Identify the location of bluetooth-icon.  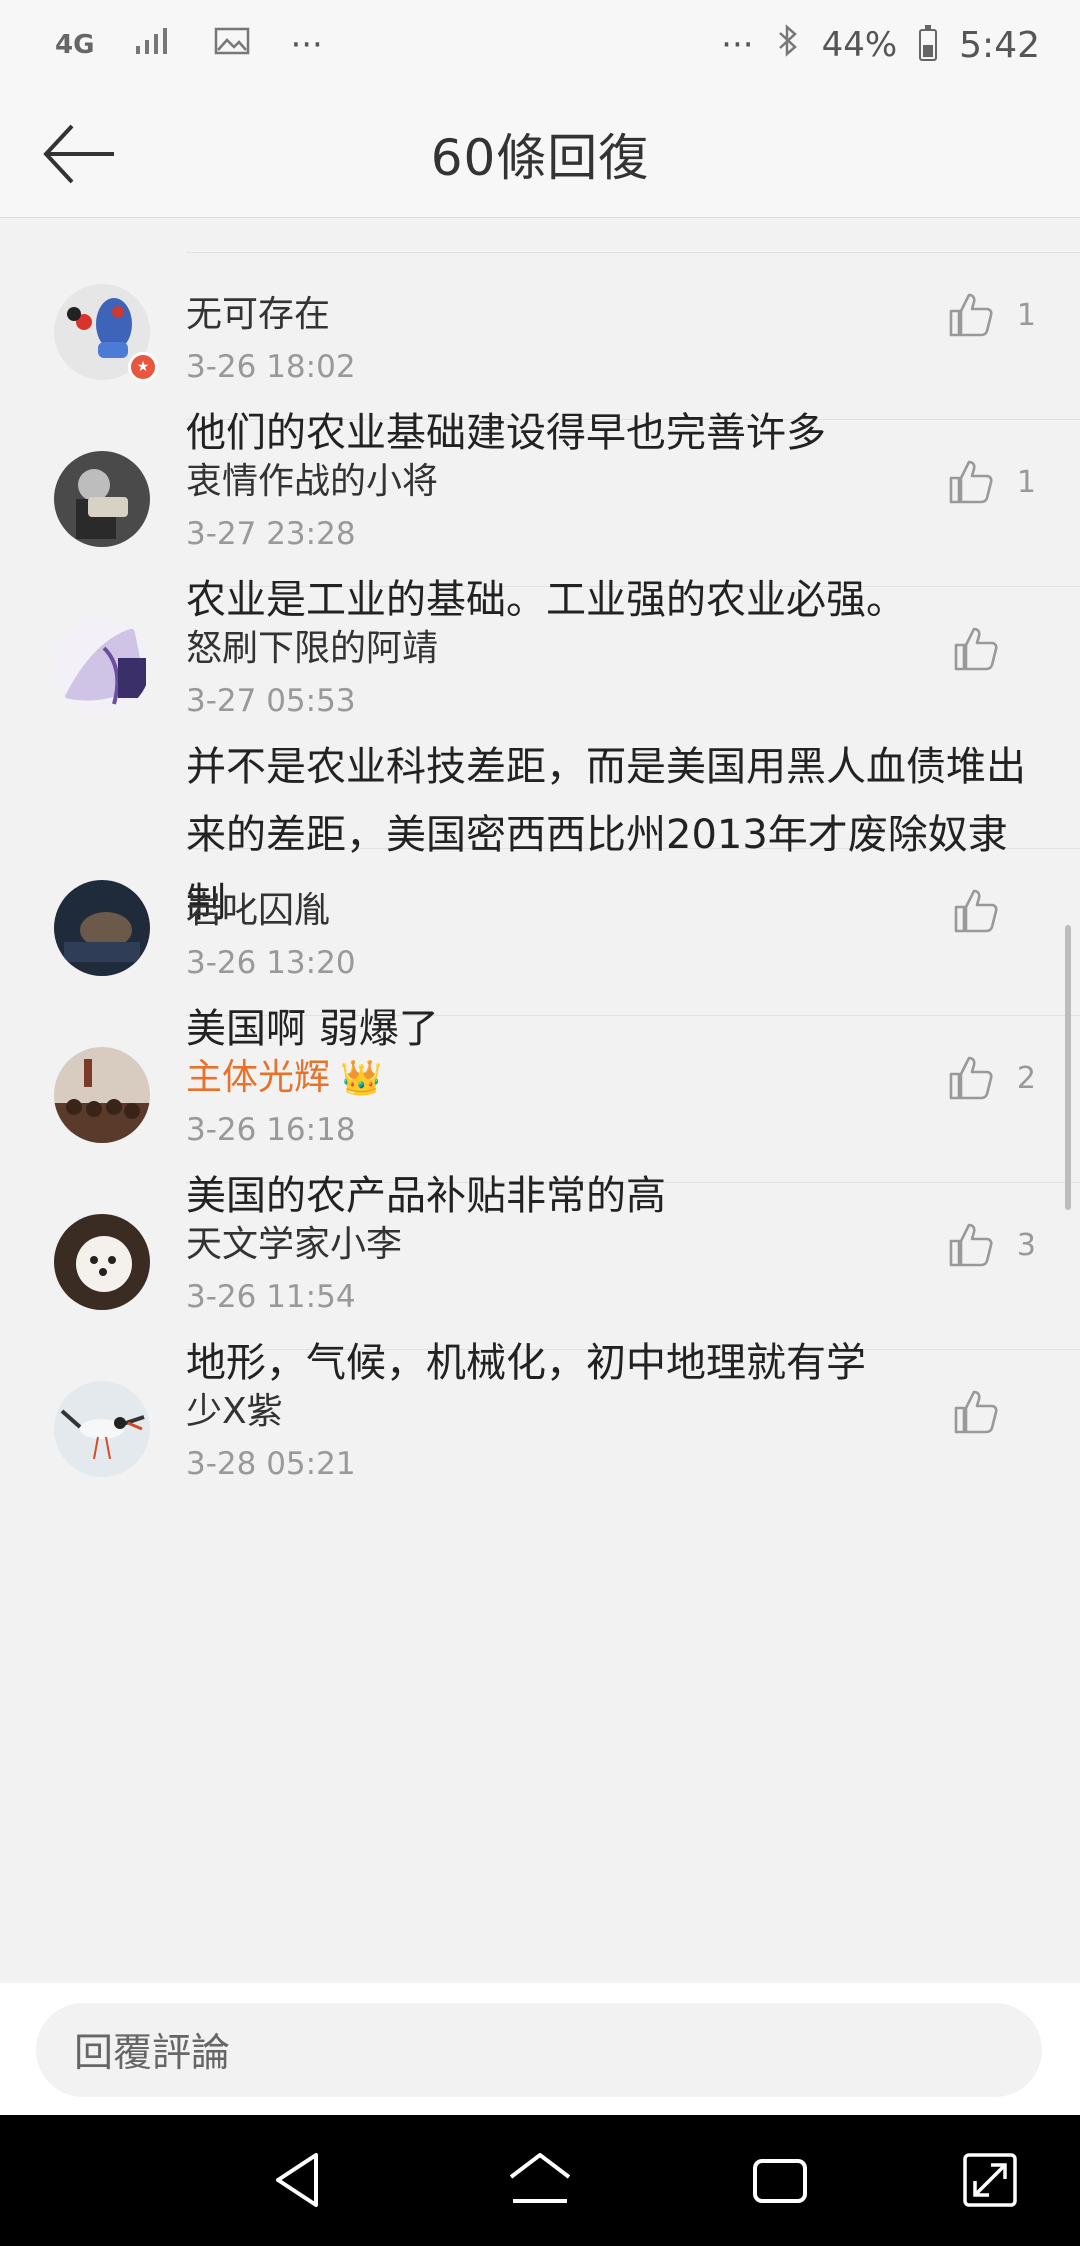
(788, 45).